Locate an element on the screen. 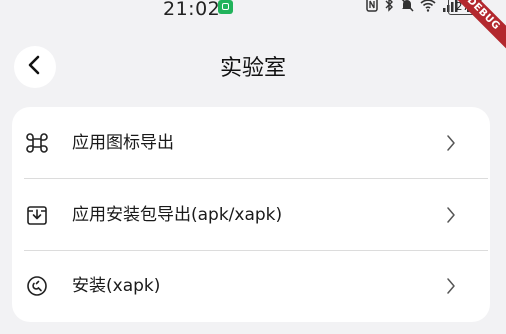  install-circle-icon is located at coordinates (37, 286).